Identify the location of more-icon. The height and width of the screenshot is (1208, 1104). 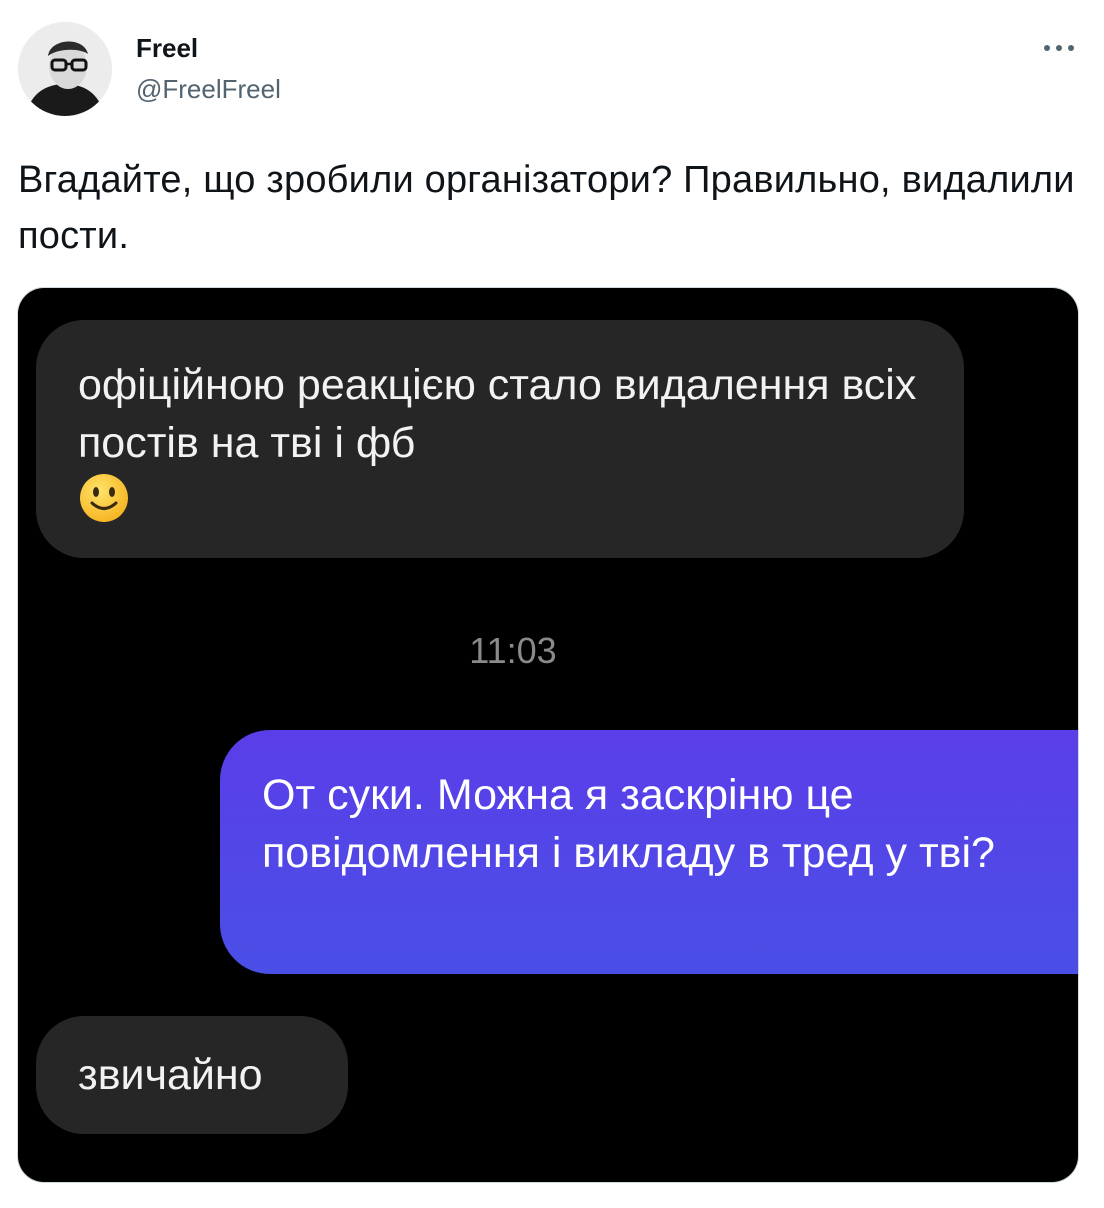
(1059, 48).